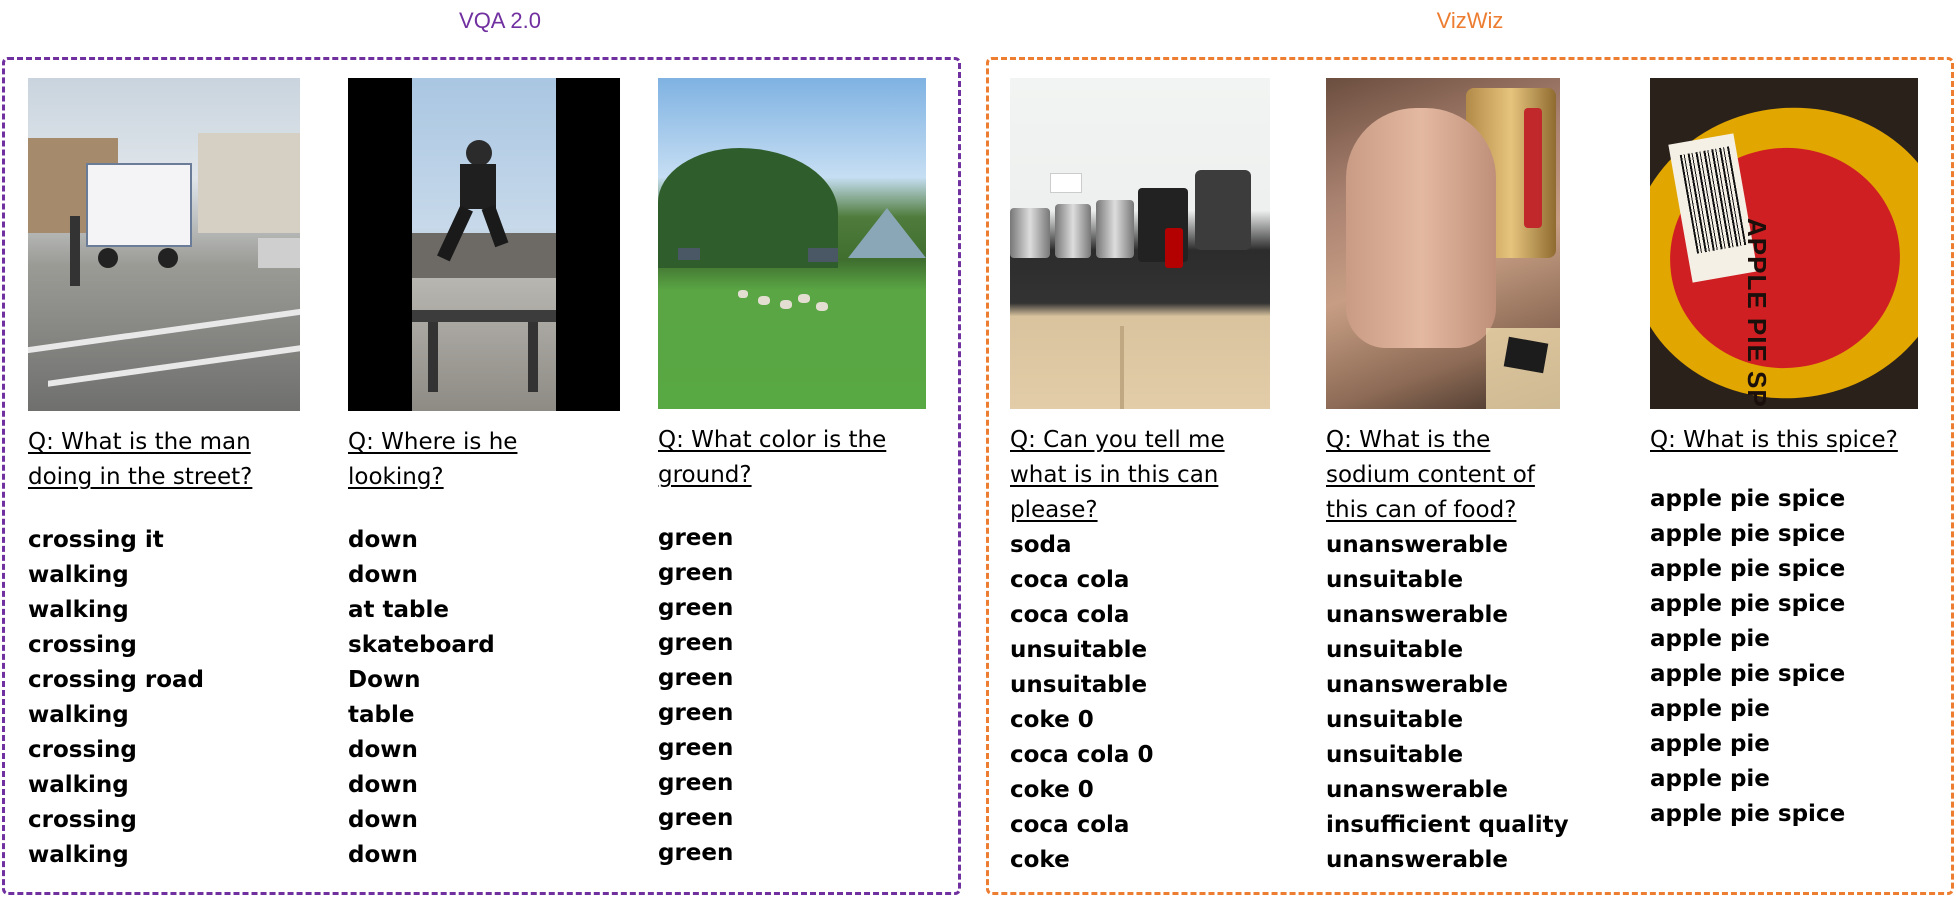 This screenshot has width=1956, height=897. What do you see at coordinates (1082, 755) in the screenshot?
I see `answer-item: coca cola 0` at bounding box center [1082, 755].